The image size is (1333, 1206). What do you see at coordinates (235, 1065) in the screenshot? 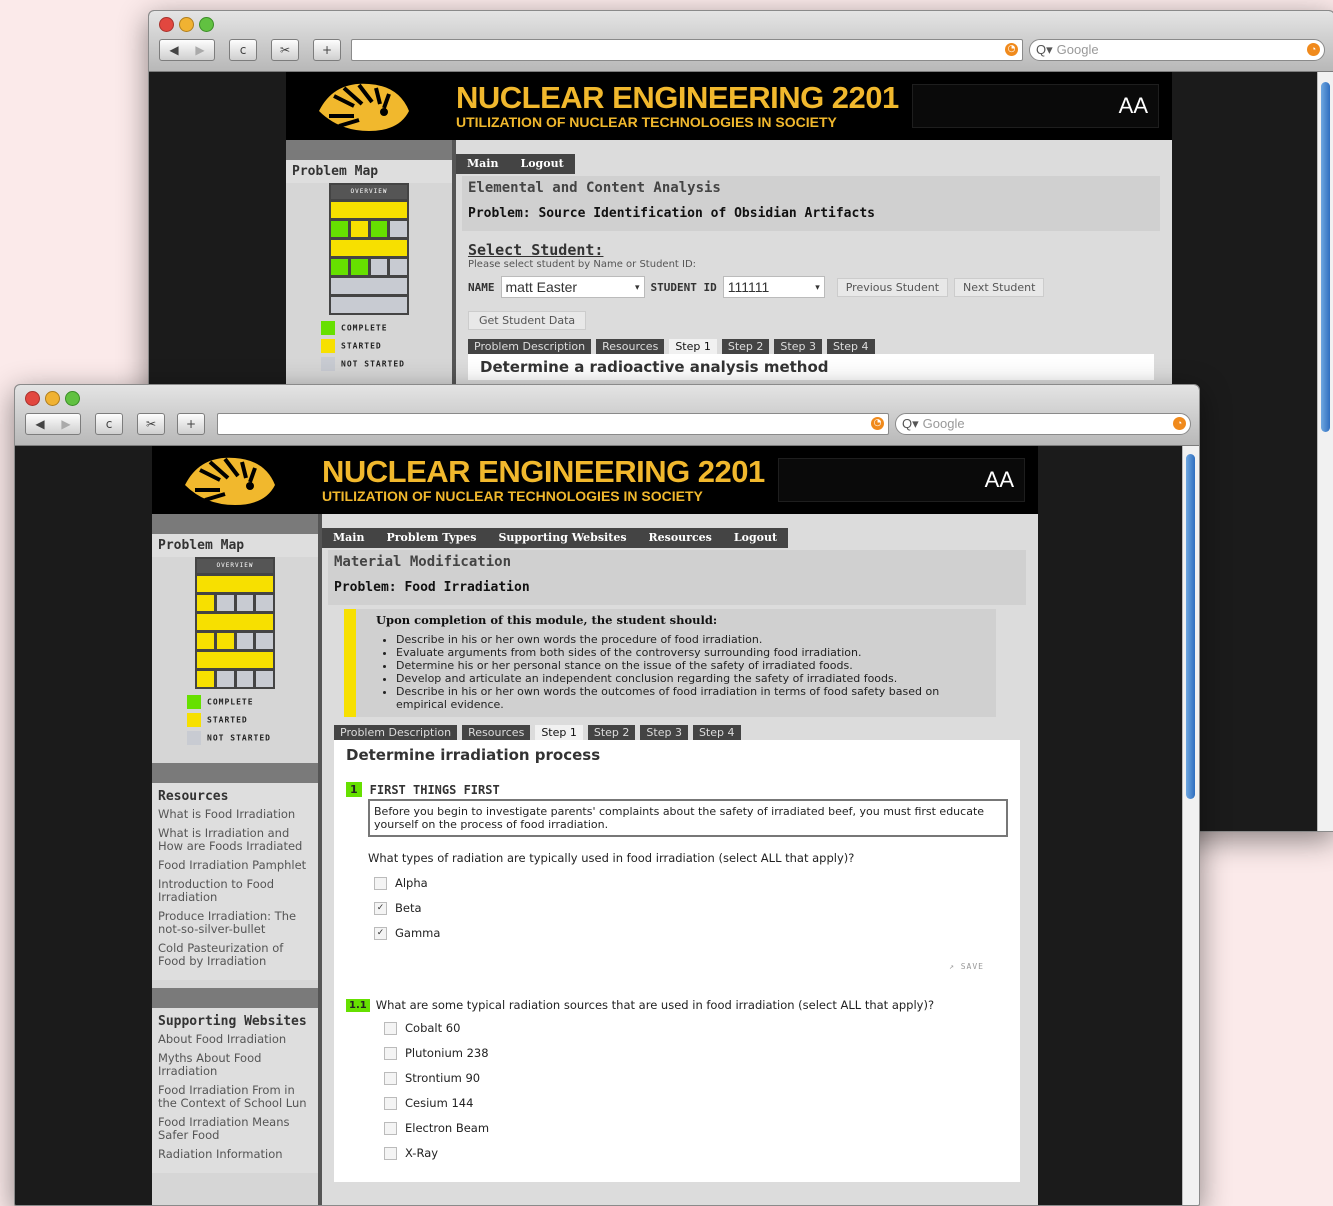
I see `website-link: Myths About Food Irradiation` at bounding box center [235, 1065].